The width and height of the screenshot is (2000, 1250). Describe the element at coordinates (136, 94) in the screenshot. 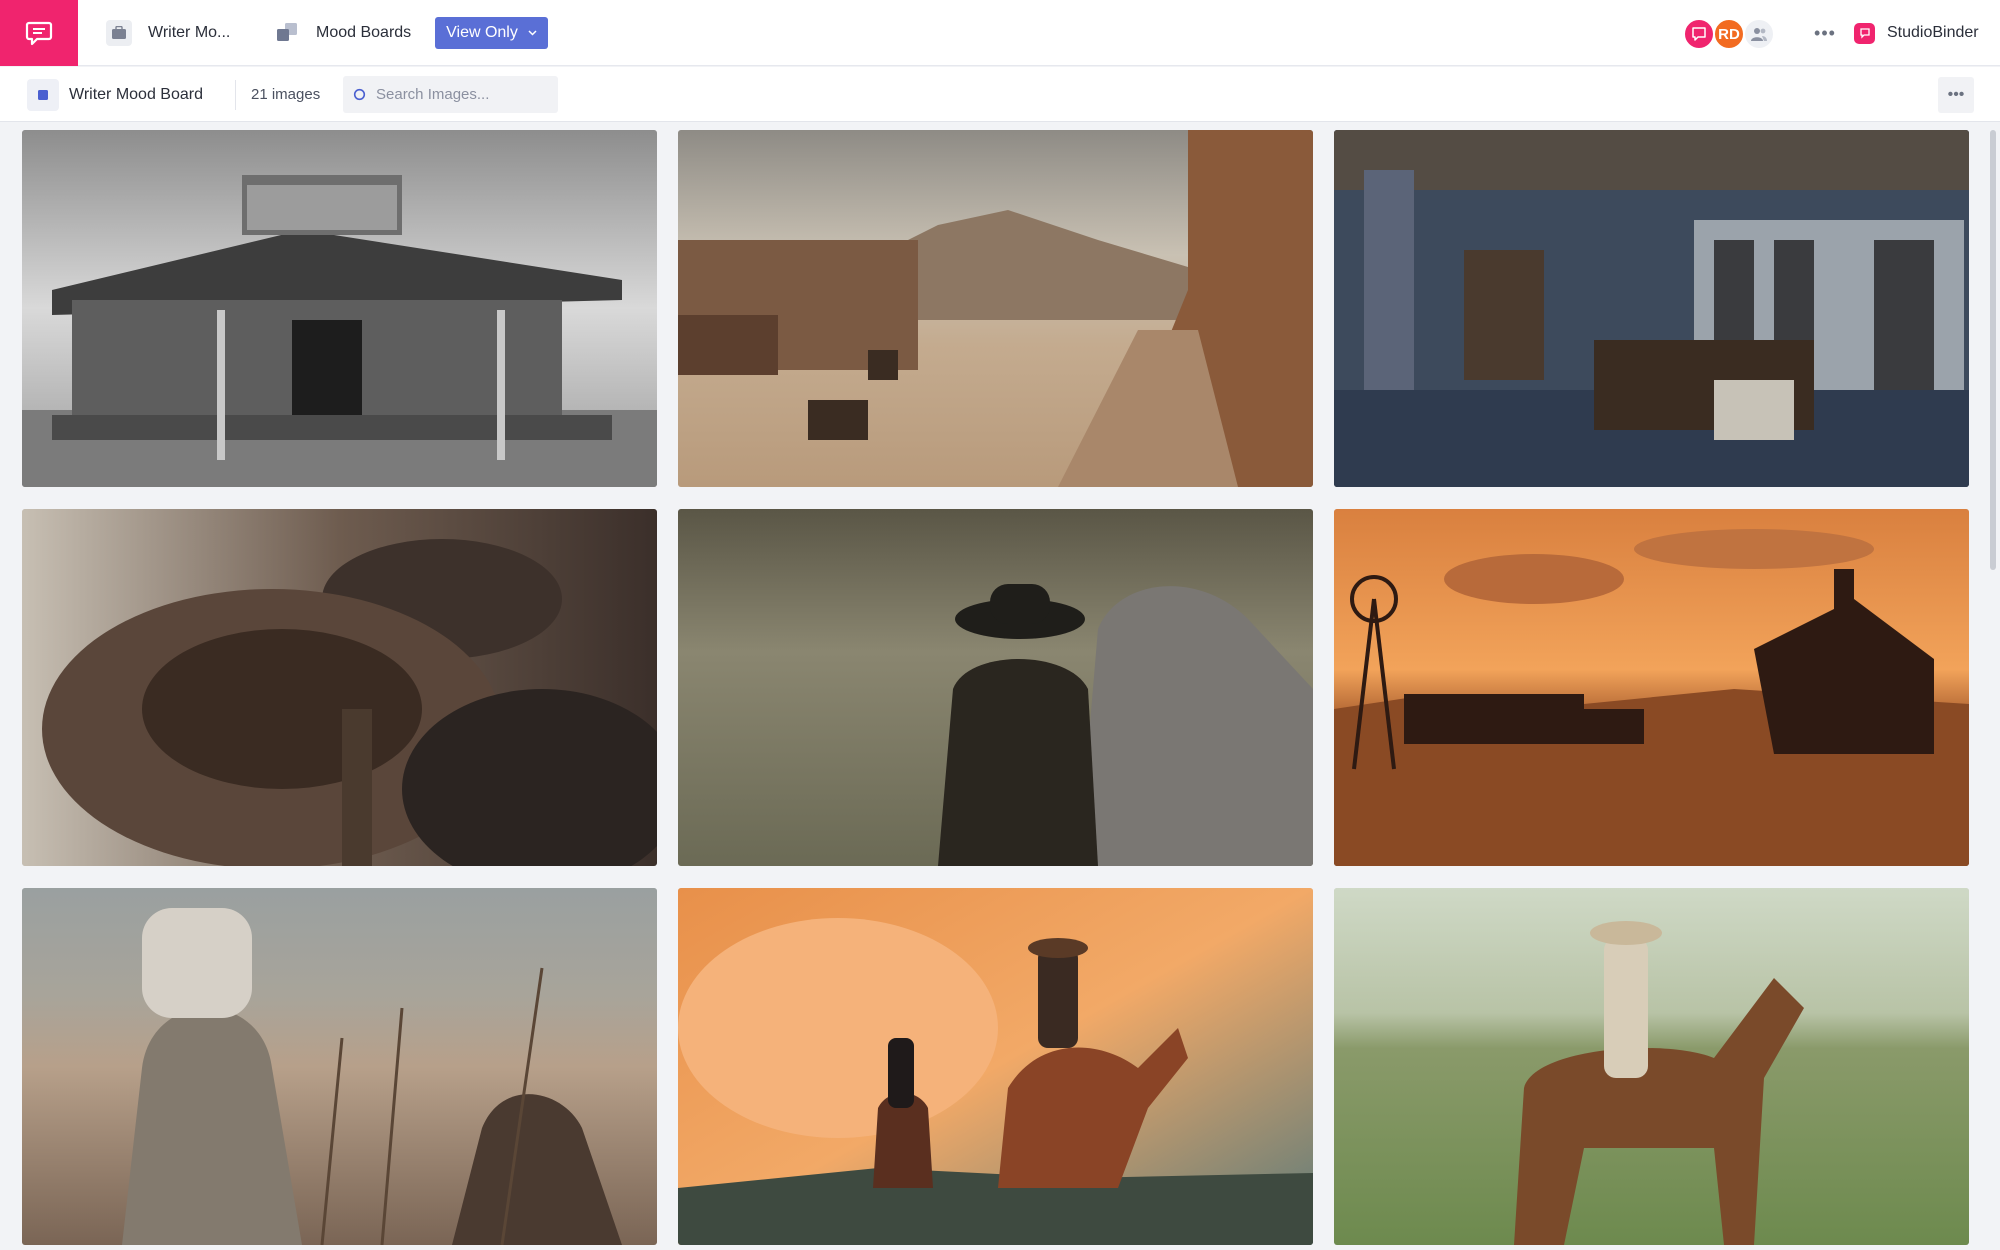

I see `board-title-text: Writer Mood Board` at that location.